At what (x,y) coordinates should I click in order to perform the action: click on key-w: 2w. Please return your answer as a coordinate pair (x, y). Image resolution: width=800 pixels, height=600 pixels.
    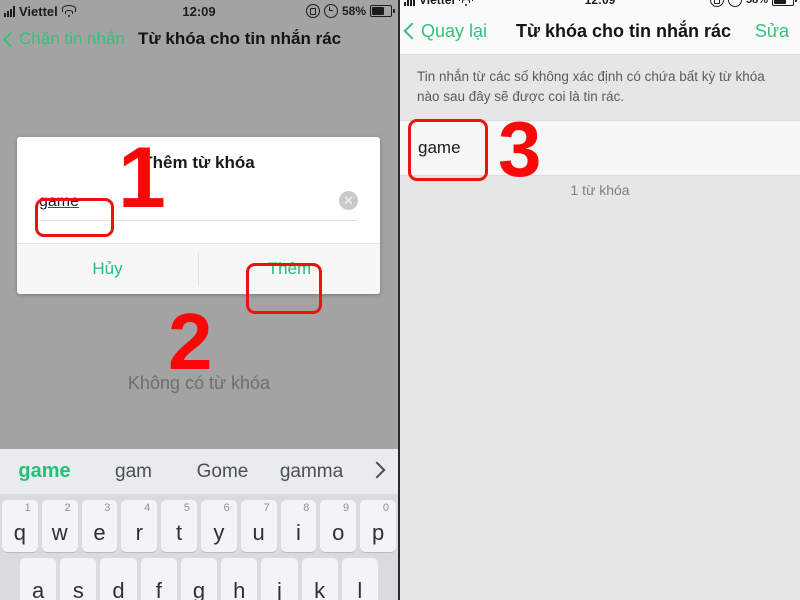
    Looking at the image, I should click on (59, 526).